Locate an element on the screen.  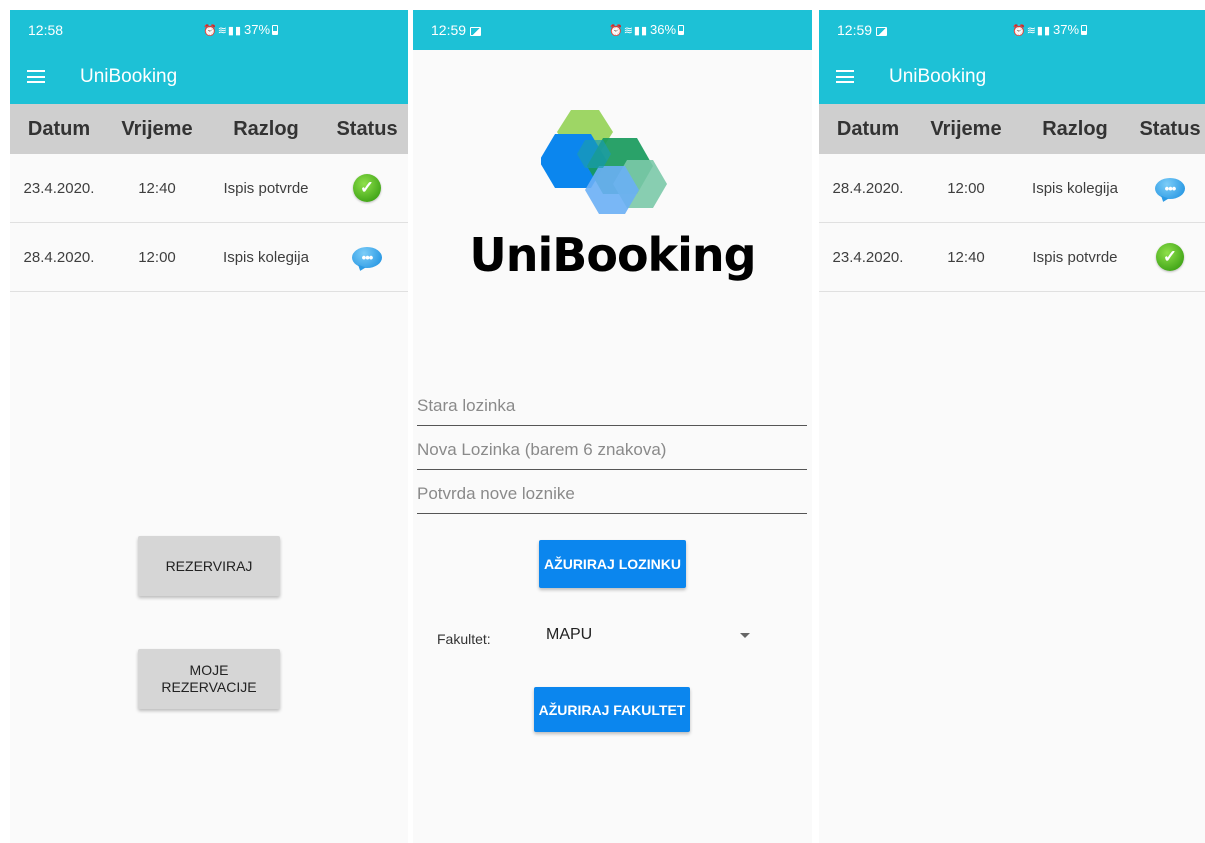
faculty-select: MAPU is located at coordinates (649, 636).